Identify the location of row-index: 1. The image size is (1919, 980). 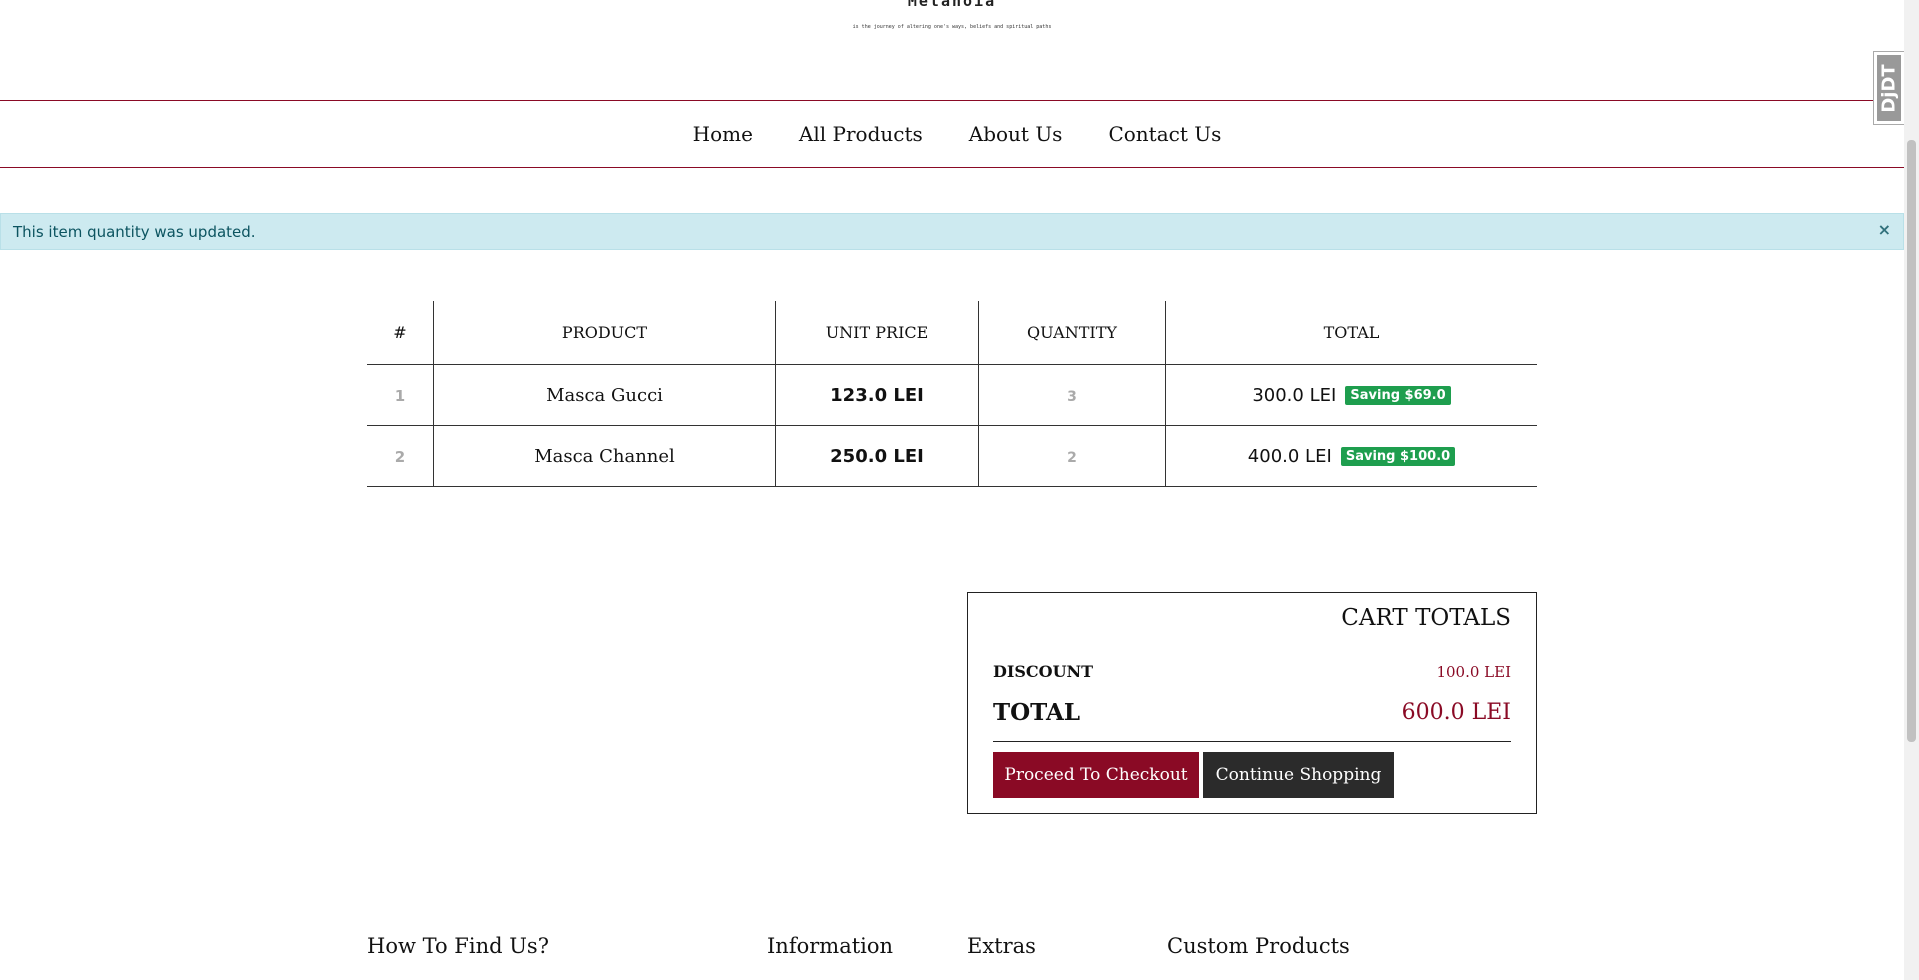
(400, 395).